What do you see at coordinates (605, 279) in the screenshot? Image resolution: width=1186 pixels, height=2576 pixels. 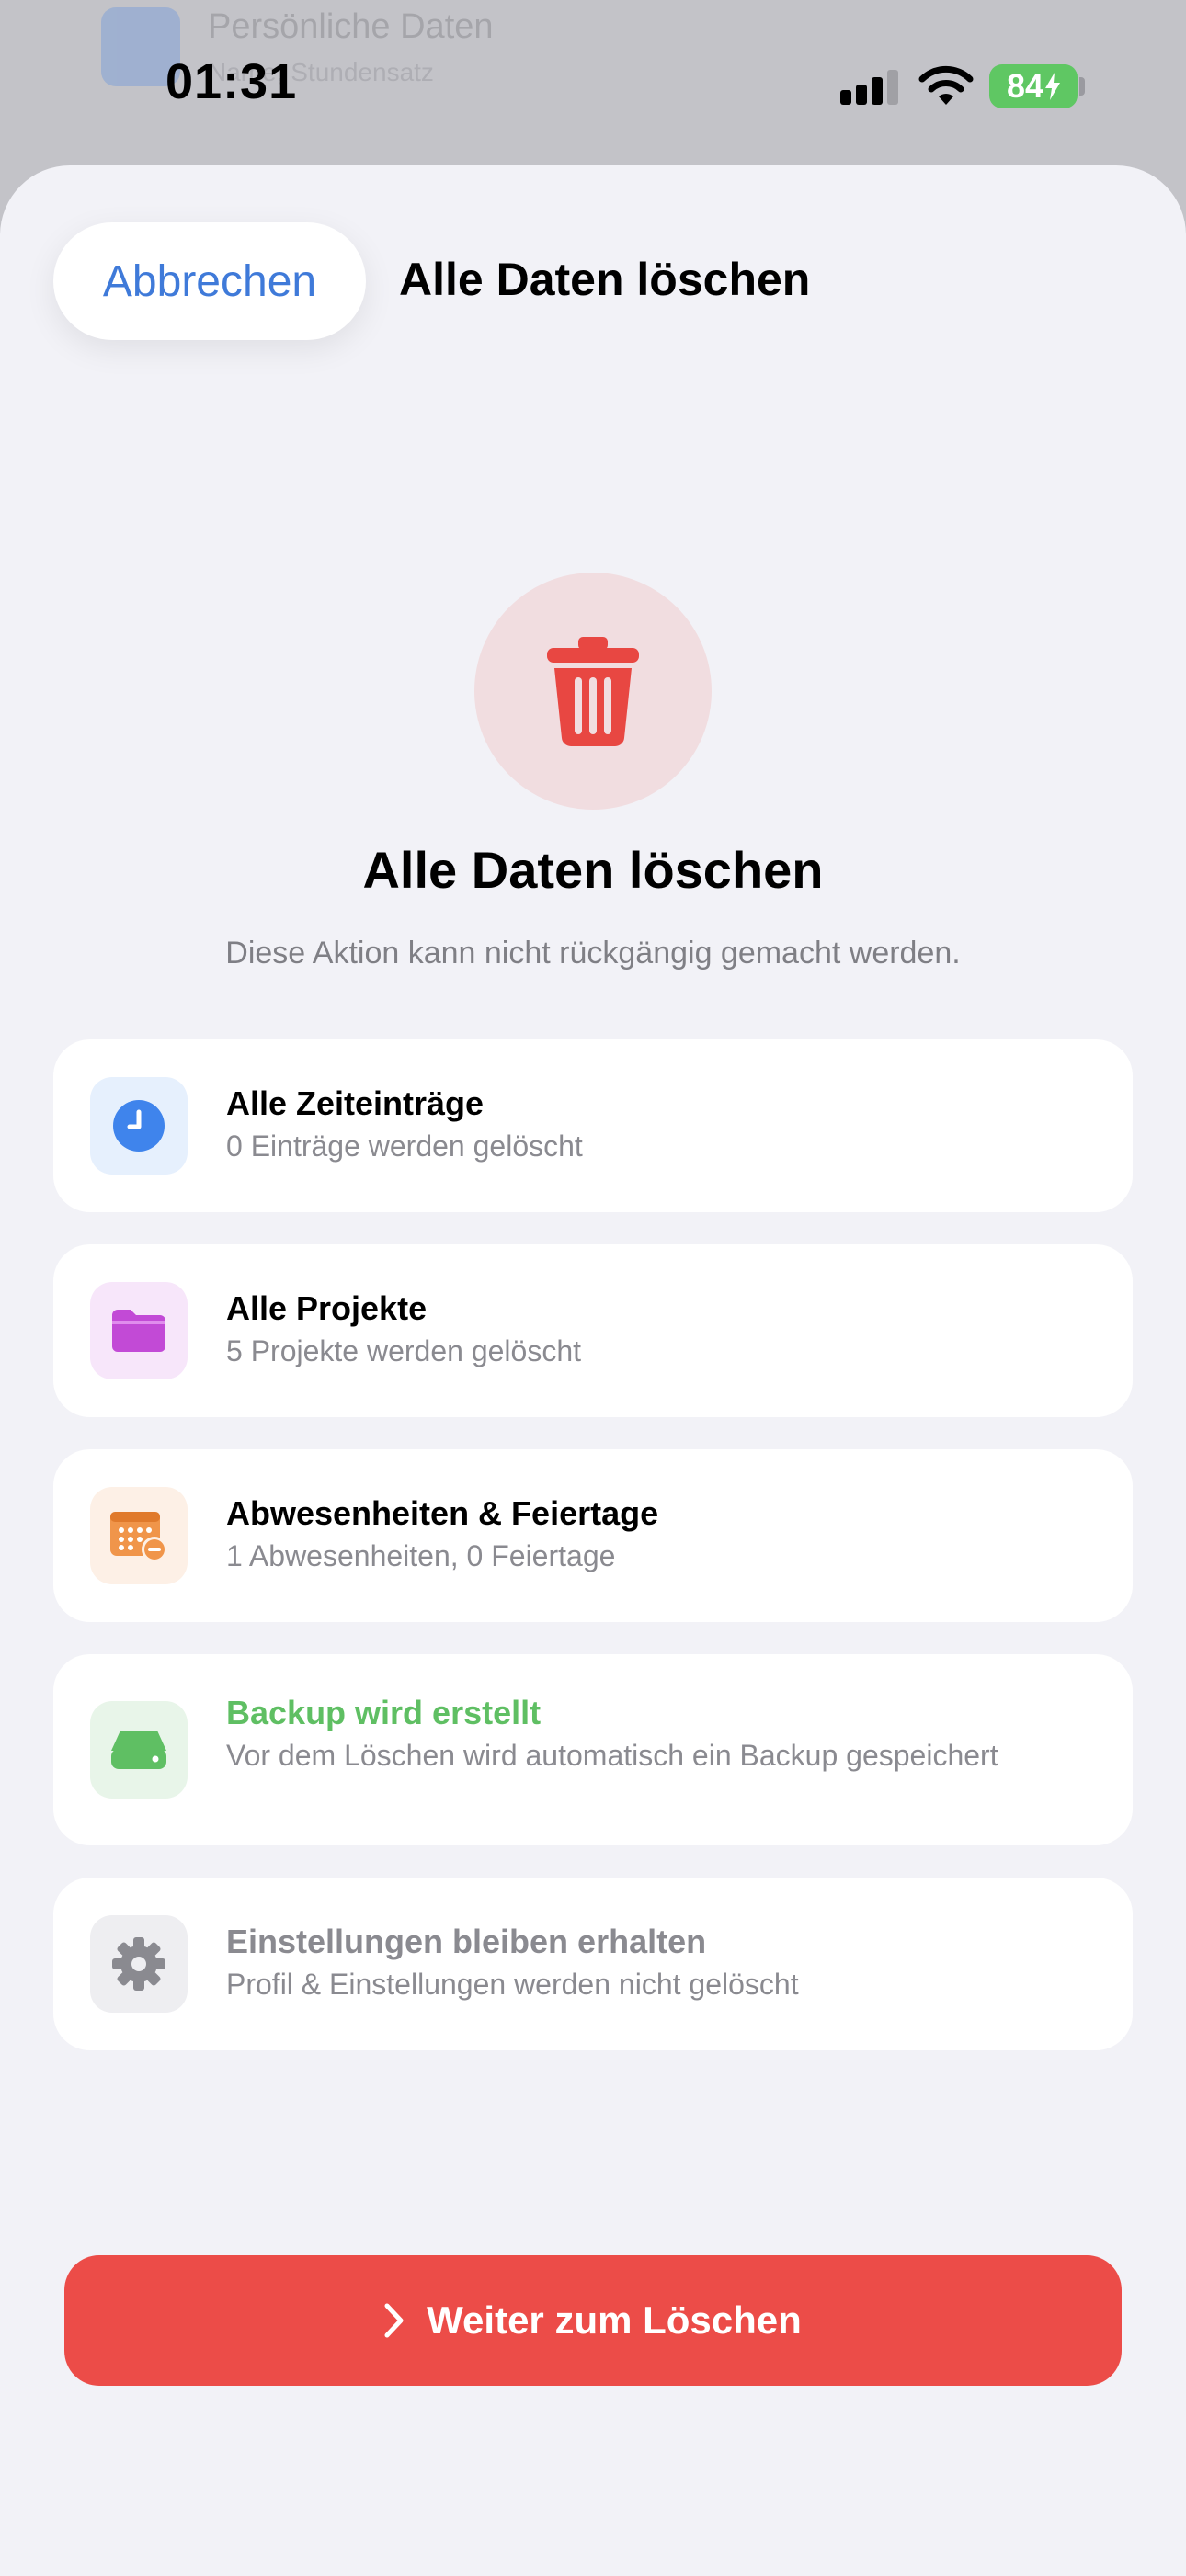 I see `sheet-title: Alle Daten löschen` at bounding box center [605, 279].